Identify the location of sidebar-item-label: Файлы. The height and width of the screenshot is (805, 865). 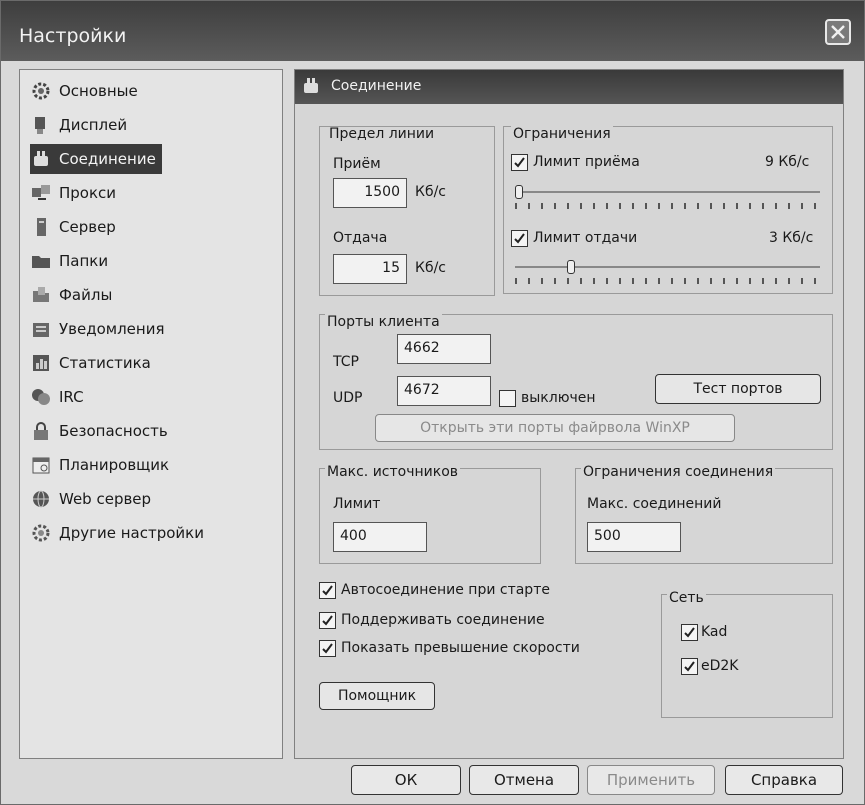
(86, 295).